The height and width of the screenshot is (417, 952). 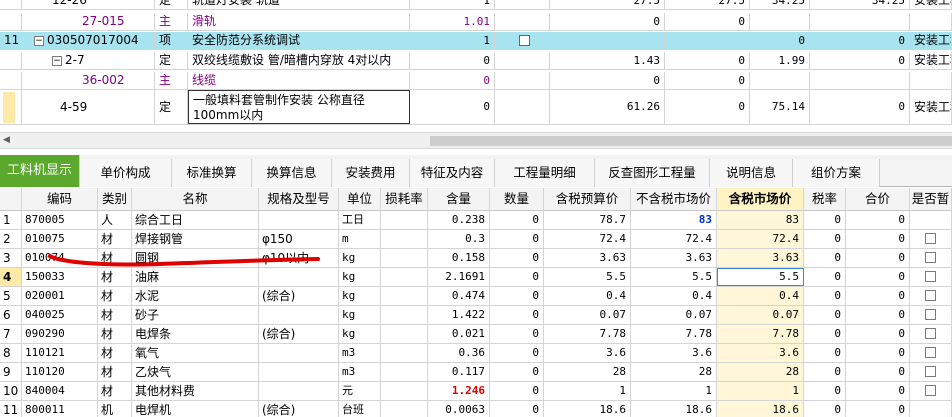 I want to click on resource-code: 150033, so click(x=60, y=277).